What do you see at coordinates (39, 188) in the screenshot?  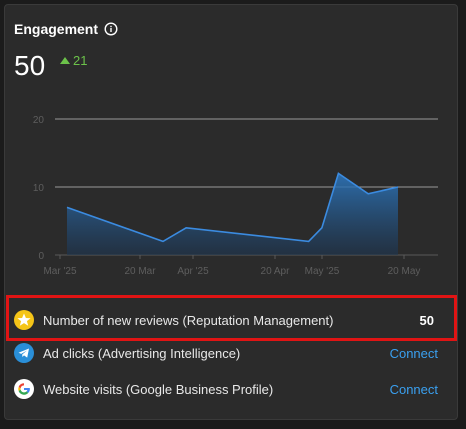 I see `y-tick-label: 10` at bounding box center [39, 188].